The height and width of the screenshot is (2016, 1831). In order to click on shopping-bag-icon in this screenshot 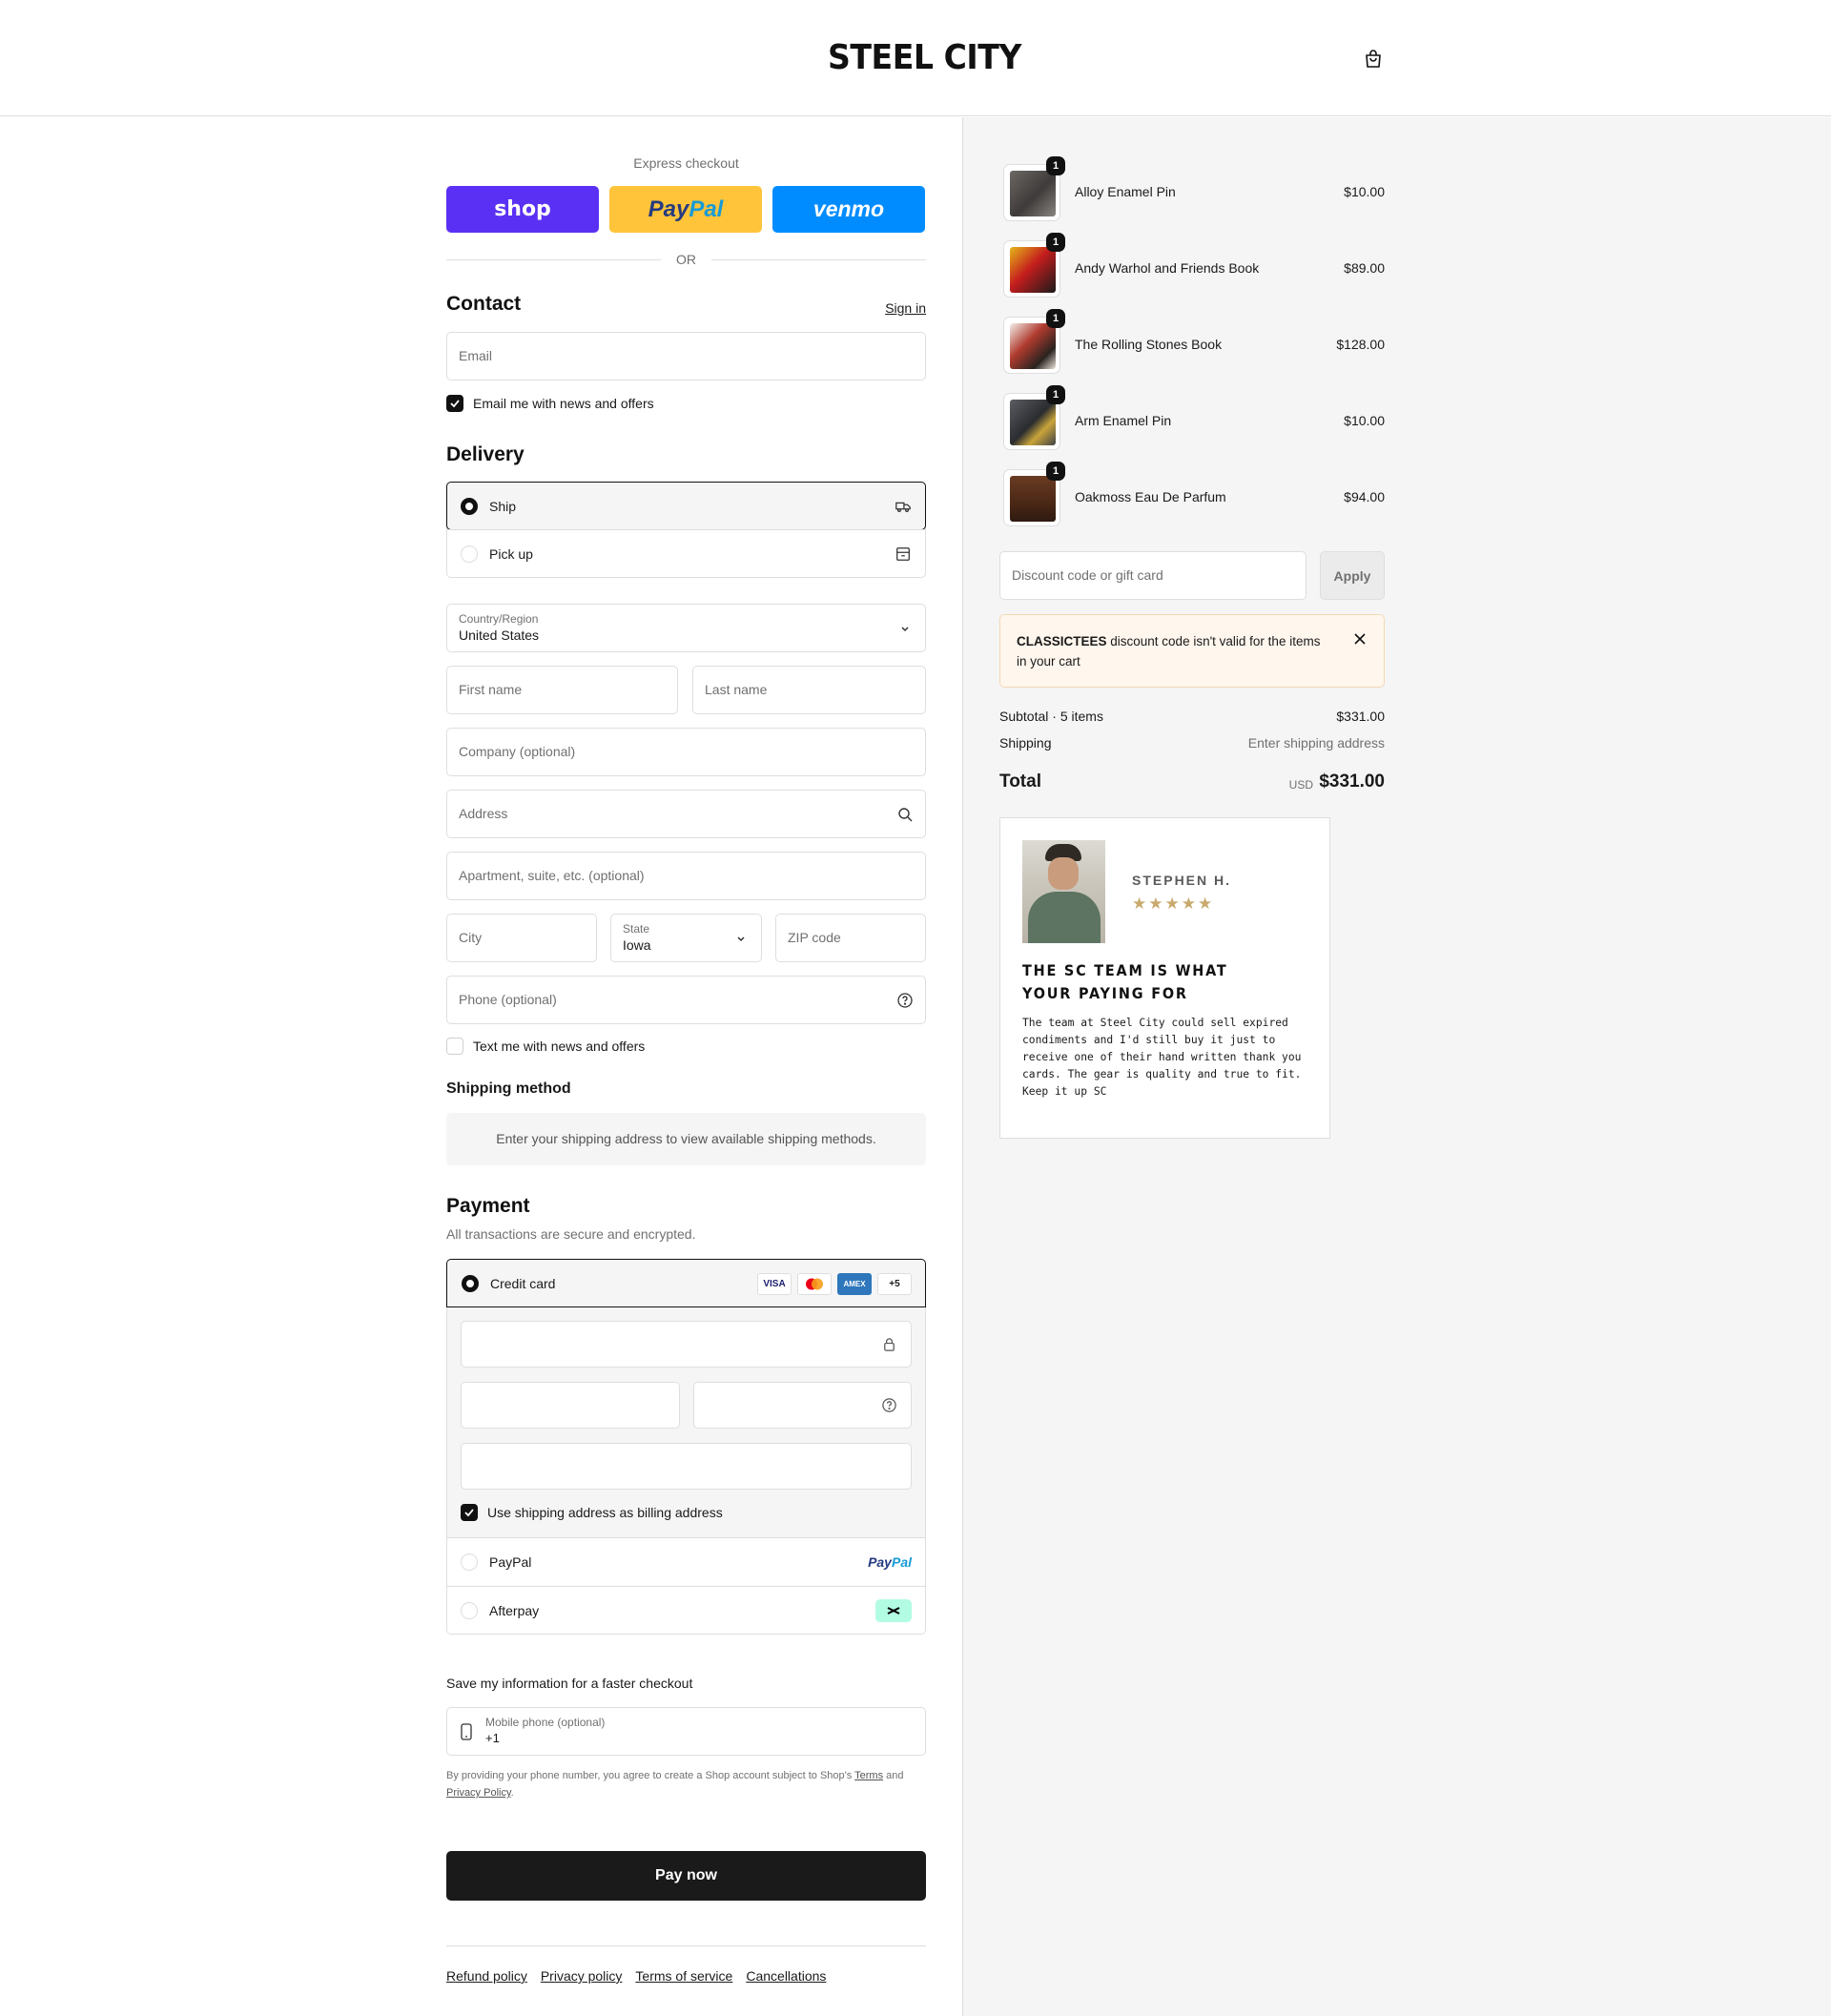, I will do `click(1373, 59)`.